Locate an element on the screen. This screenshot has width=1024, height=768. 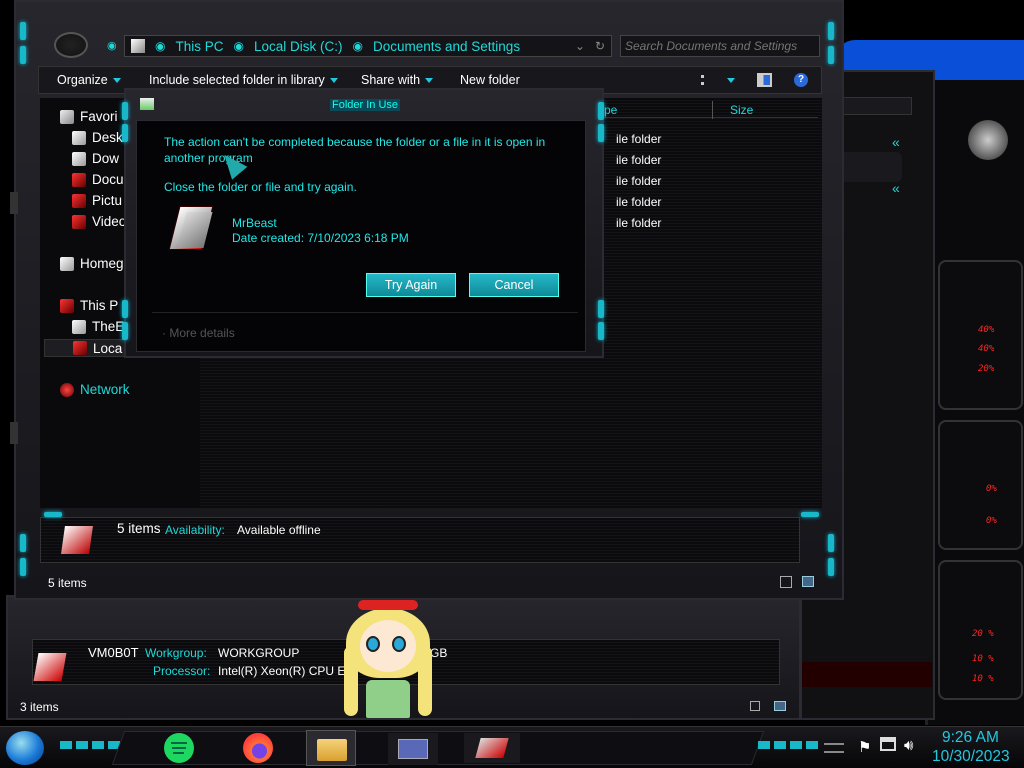
widget-pct-8: 10 % is located at coordinates (983, 679).